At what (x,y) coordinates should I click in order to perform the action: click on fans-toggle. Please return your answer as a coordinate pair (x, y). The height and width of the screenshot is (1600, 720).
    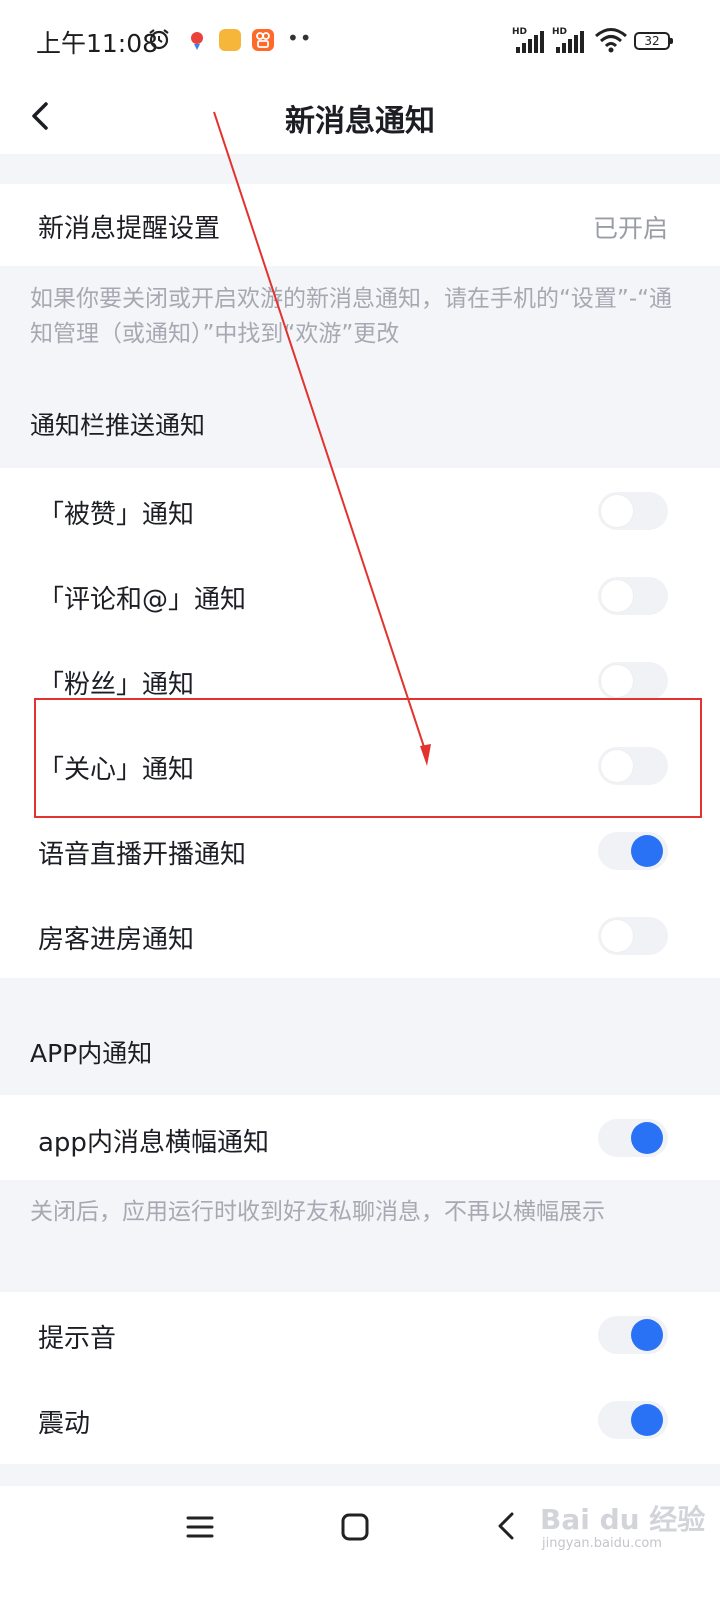
    Looking at the image, I should click on (633, 681).